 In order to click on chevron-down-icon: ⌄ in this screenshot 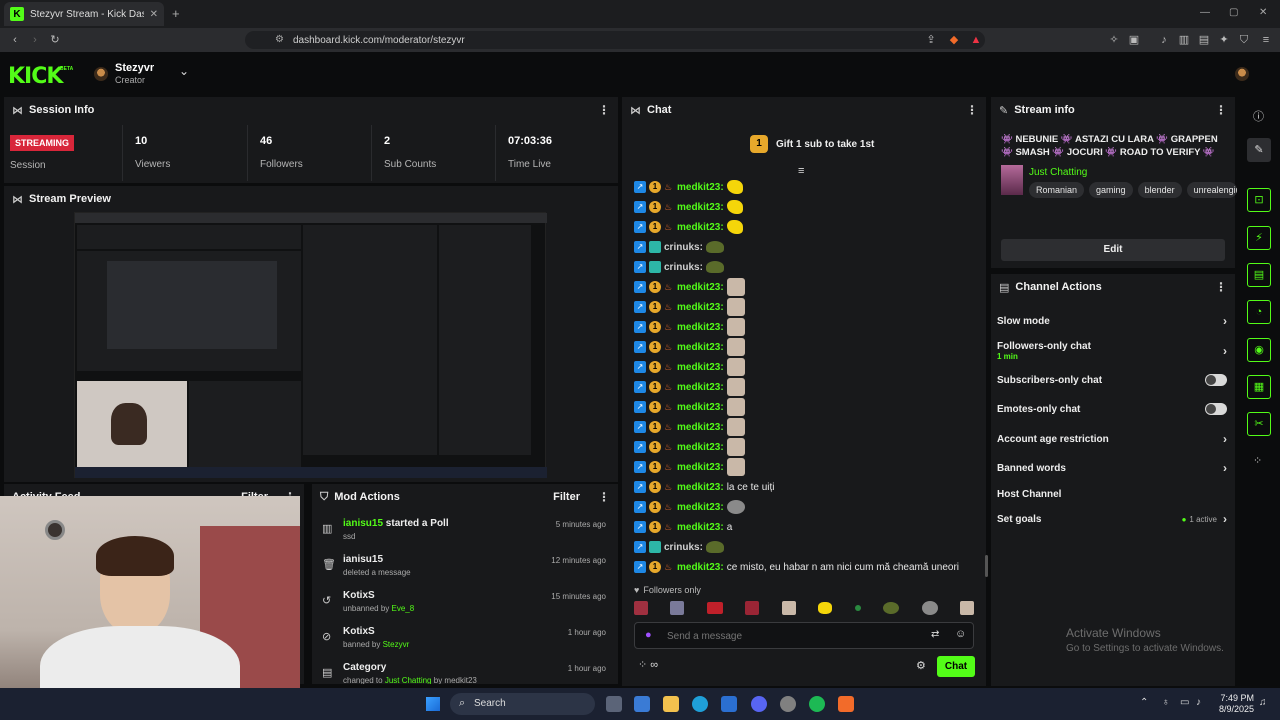, I will do `click(184, 71)`.